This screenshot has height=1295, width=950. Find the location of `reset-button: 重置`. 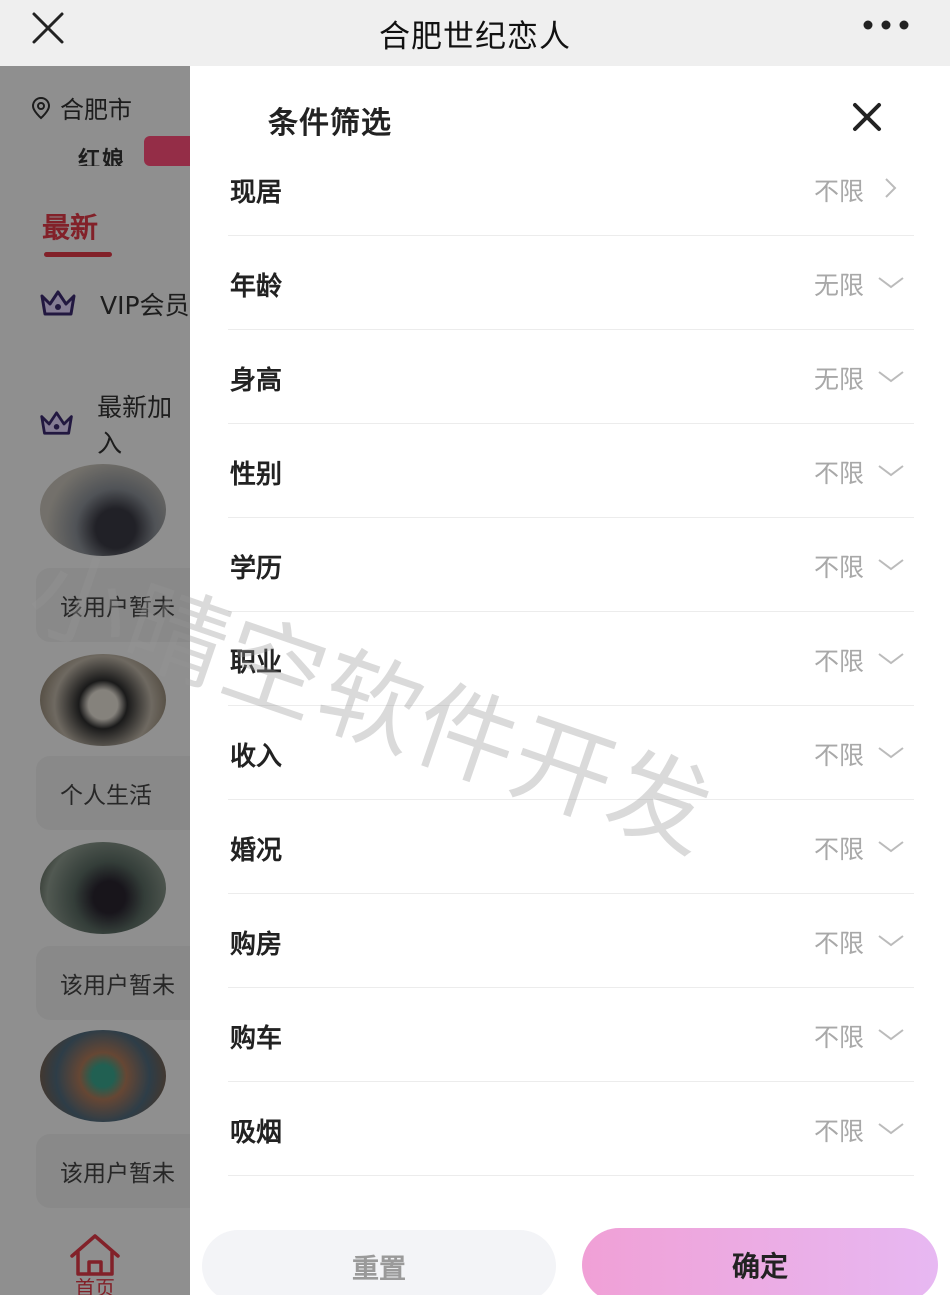

reset-button: 重置 is located at coordinates (379, 1262).